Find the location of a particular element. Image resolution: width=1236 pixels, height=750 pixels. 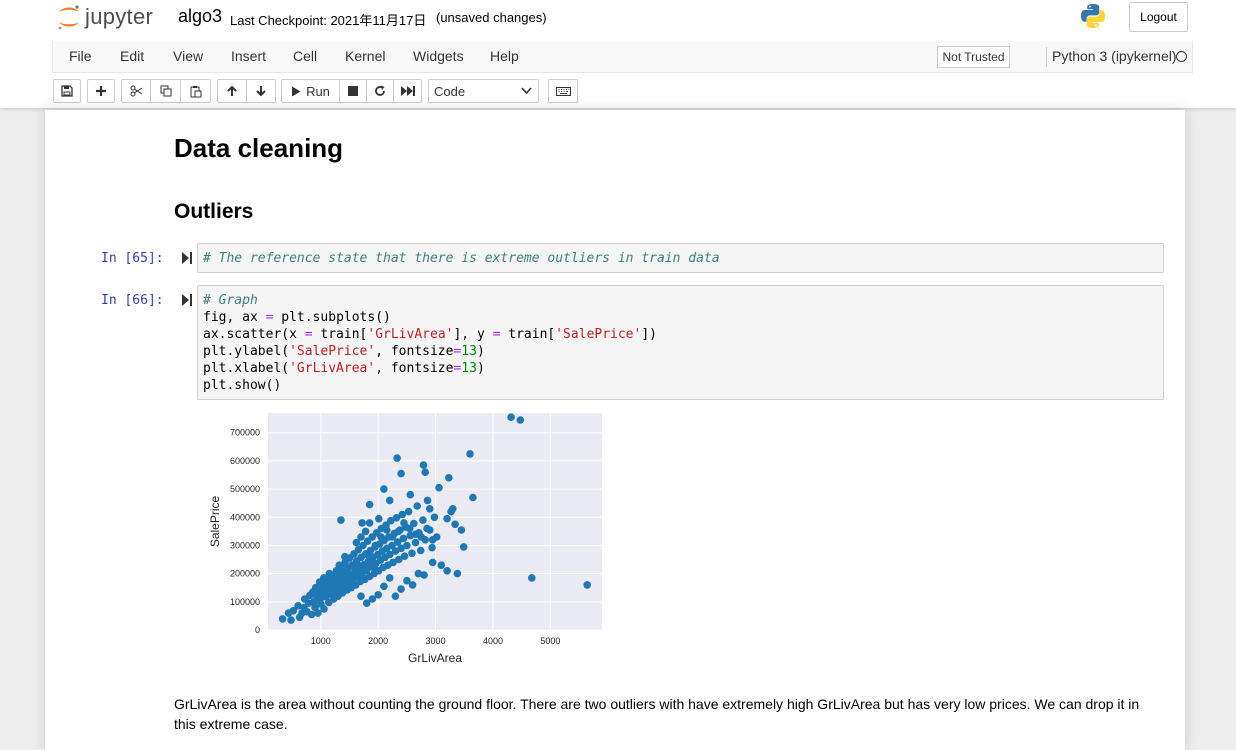

keyboard-icon is located at coordinates (563, 91).